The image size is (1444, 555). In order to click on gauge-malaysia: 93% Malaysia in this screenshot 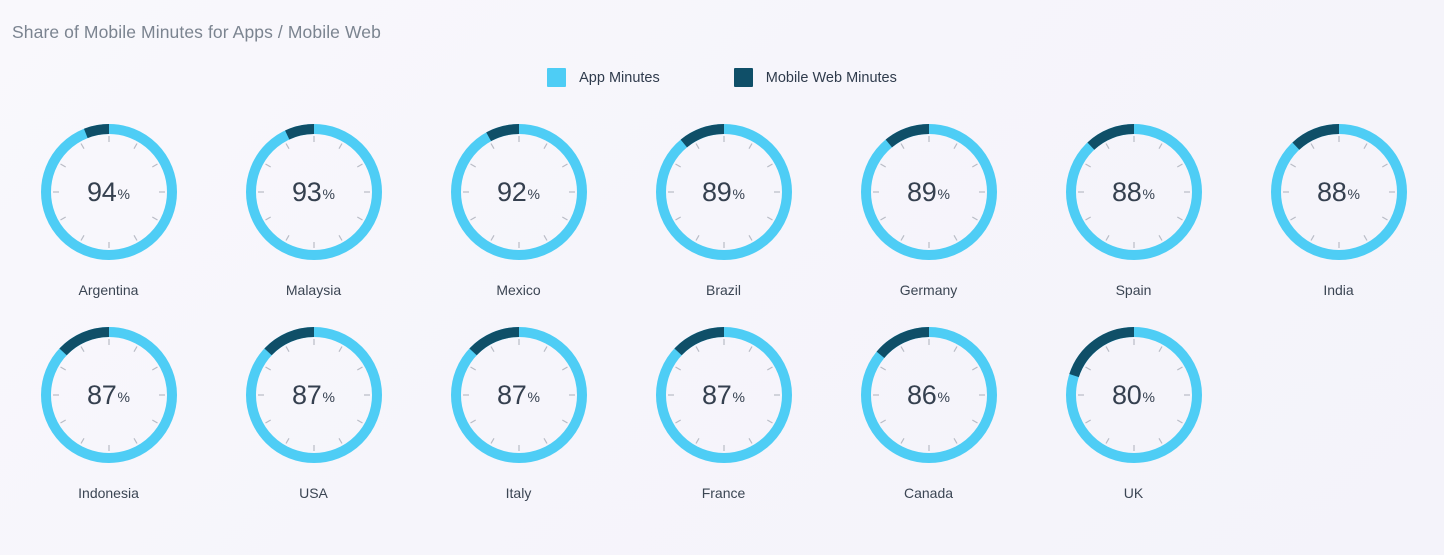, I will do `click(313, 205)`.